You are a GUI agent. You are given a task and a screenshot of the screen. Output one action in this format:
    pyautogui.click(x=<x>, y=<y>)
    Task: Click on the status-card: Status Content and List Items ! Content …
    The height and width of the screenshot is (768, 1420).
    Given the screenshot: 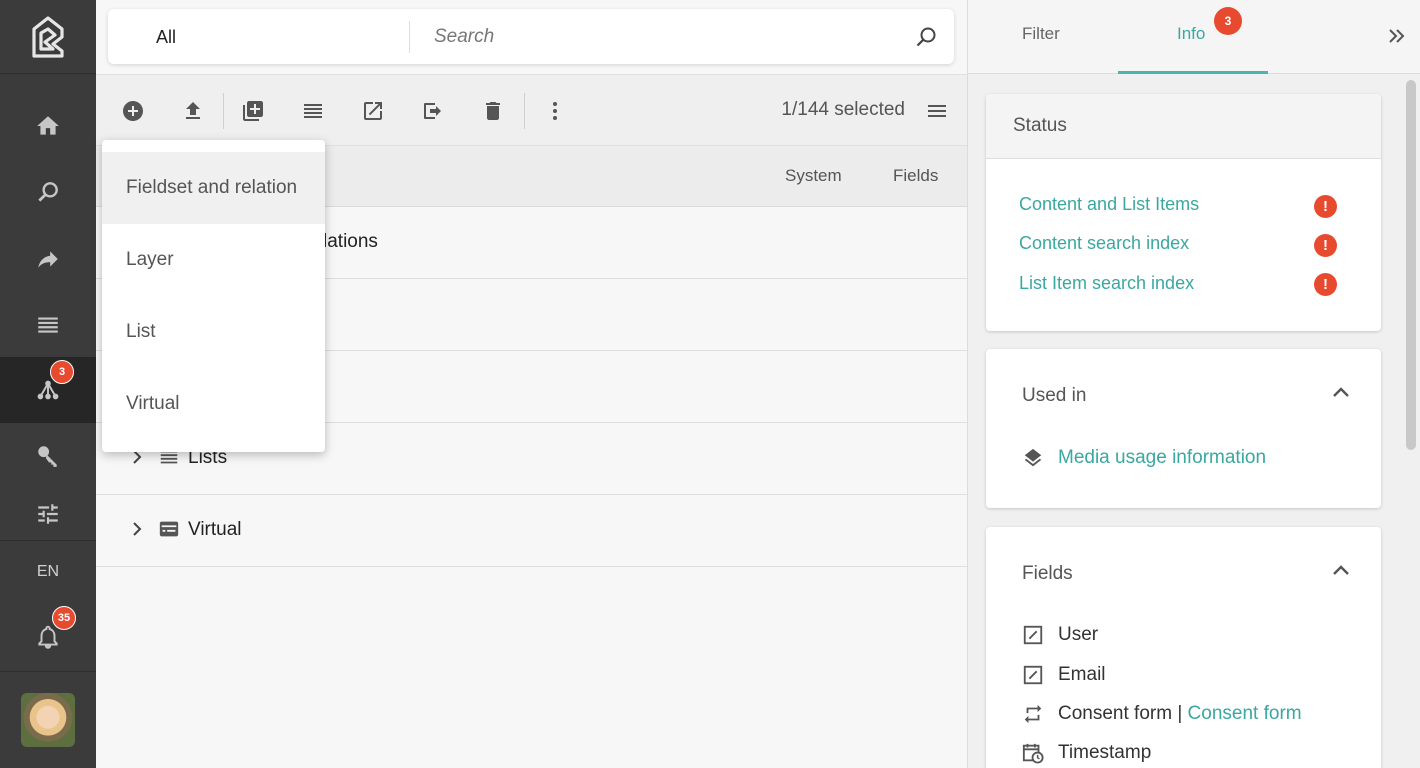 What is the action you would take?
    pyautogui.click(x=1183, y=212)
    